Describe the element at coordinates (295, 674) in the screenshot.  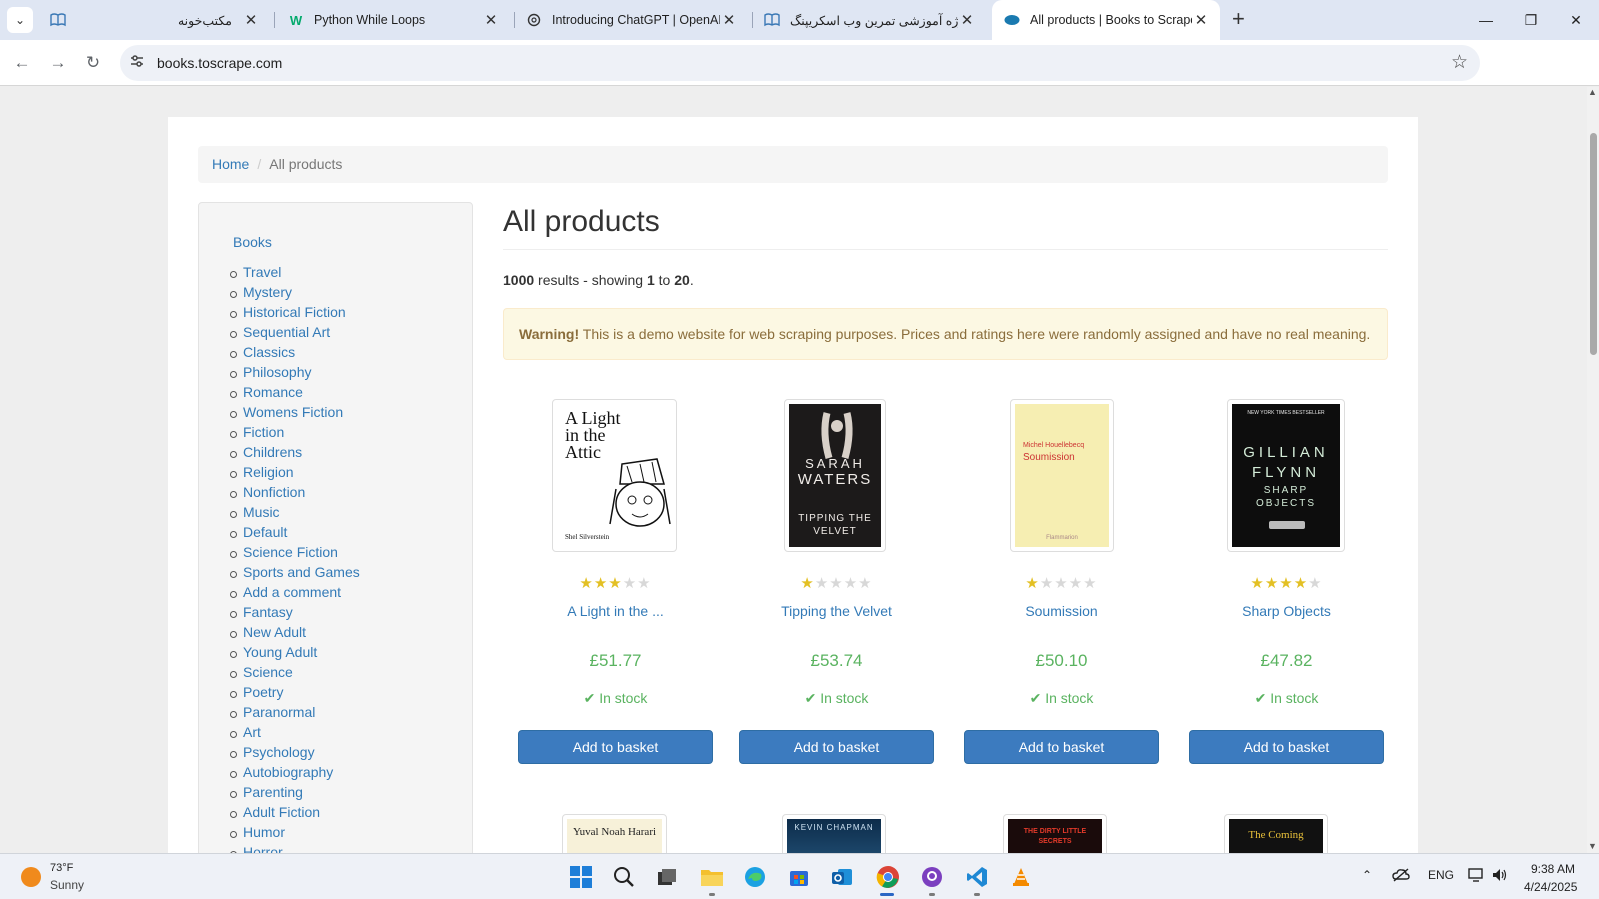
I see `category-link: Science` at that location.